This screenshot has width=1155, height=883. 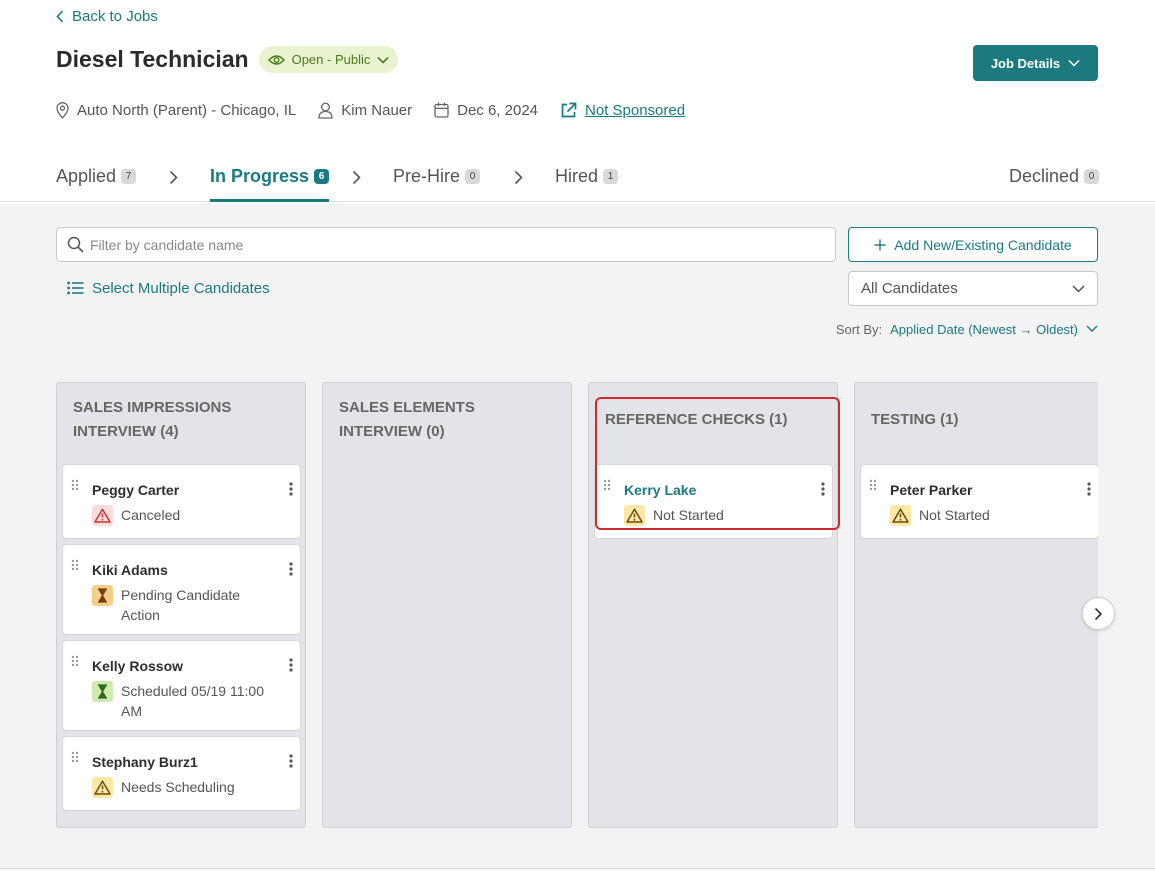 What do you see at coordinates (377, 110) in the screenshot?
I see `recruiter-text: Kim Nauer` at bounding box center [377, 110].